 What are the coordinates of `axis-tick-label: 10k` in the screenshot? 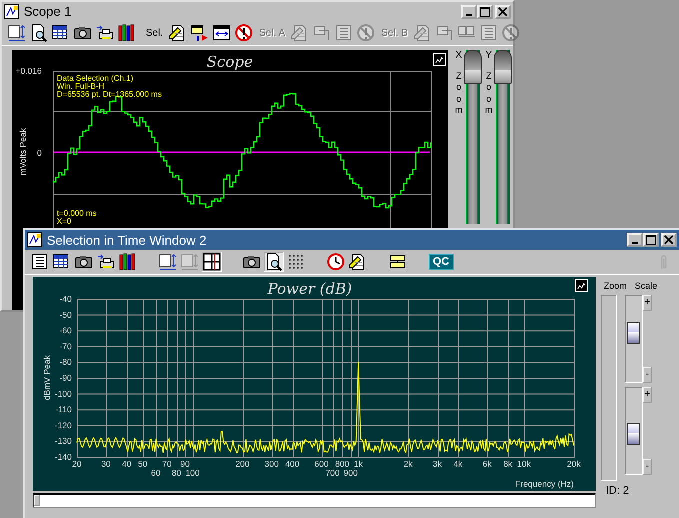 It's located at (524, 464).